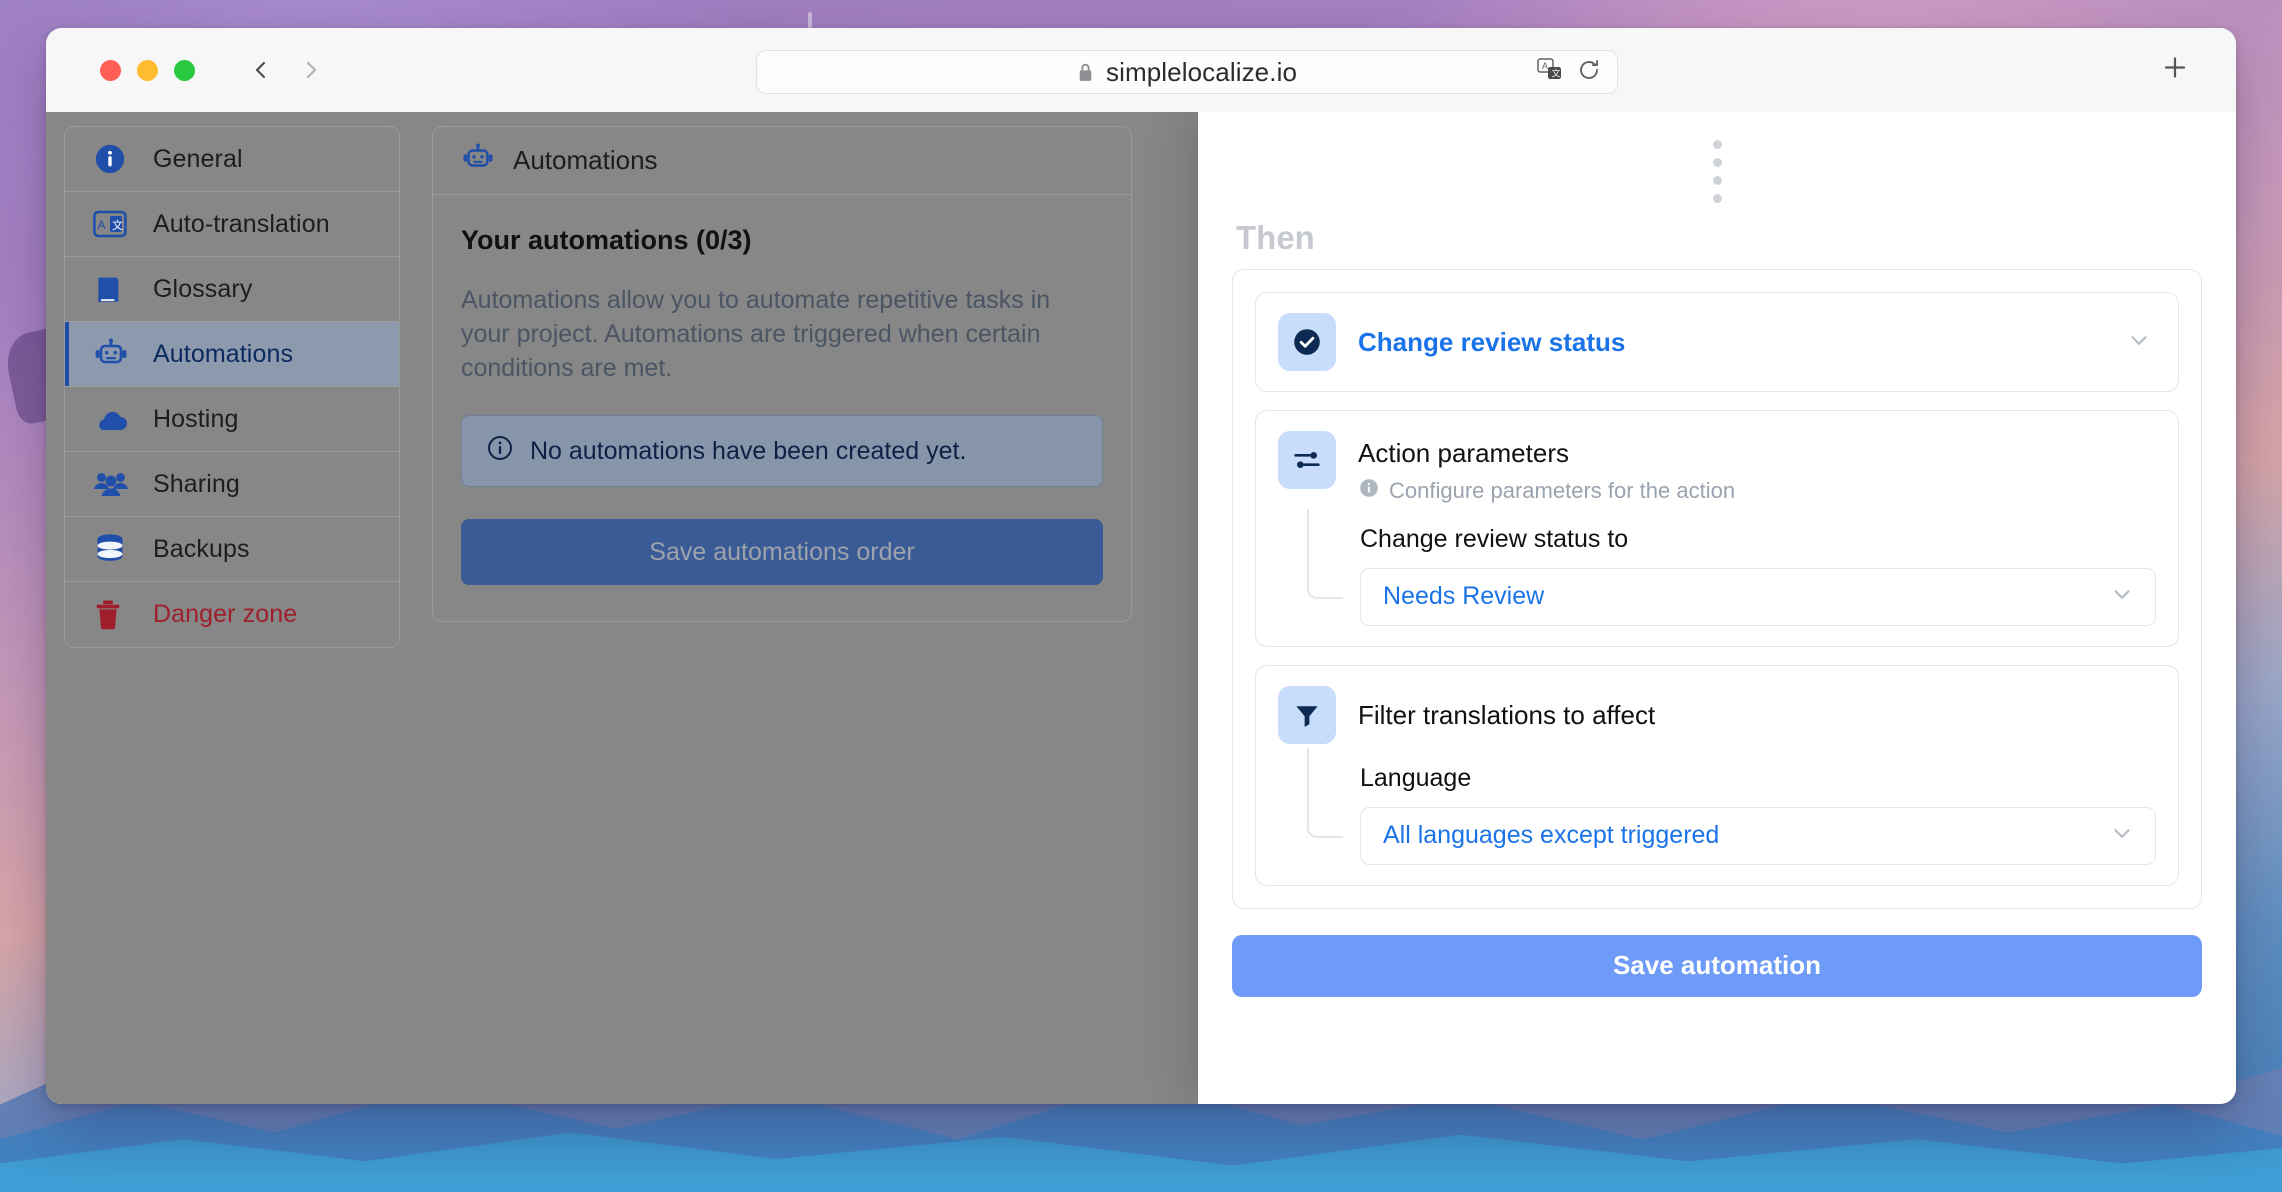 The height and width of the screenshot is (1192, 2282). I want to click on action-selector-header: Change review status, so click(1717, 342).